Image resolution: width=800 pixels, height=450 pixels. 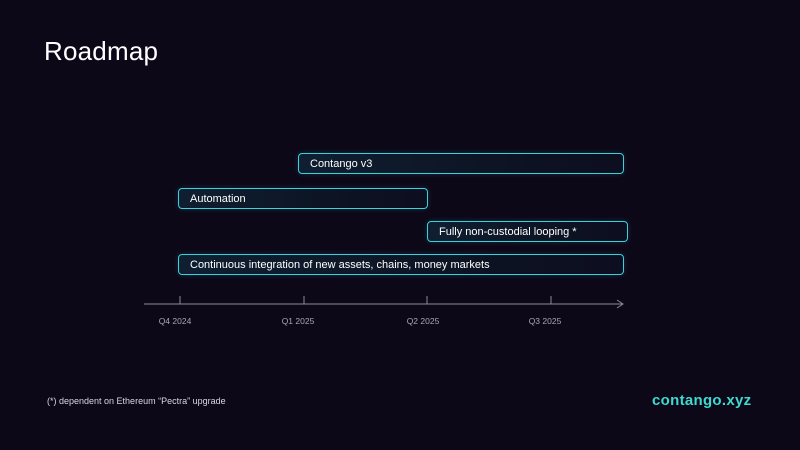 I want to click on timeline-tick-label: Q3 2025, so click(x=545, y=321).